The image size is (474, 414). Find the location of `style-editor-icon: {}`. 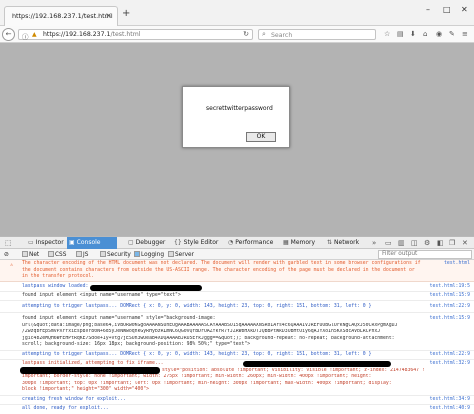

style-editor-icon: {} is located at coordinates (178, 242).